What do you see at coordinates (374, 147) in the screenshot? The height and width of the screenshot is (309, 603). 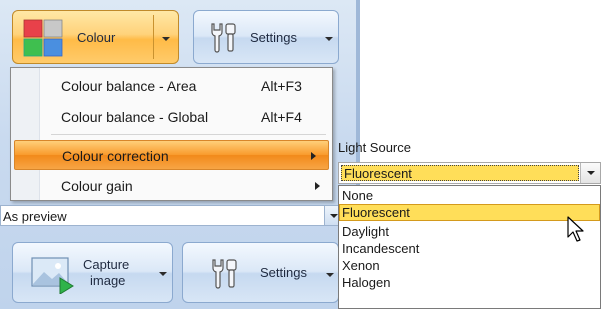 I see `light-source-title: Light Source` at bounding box center [374, 147].